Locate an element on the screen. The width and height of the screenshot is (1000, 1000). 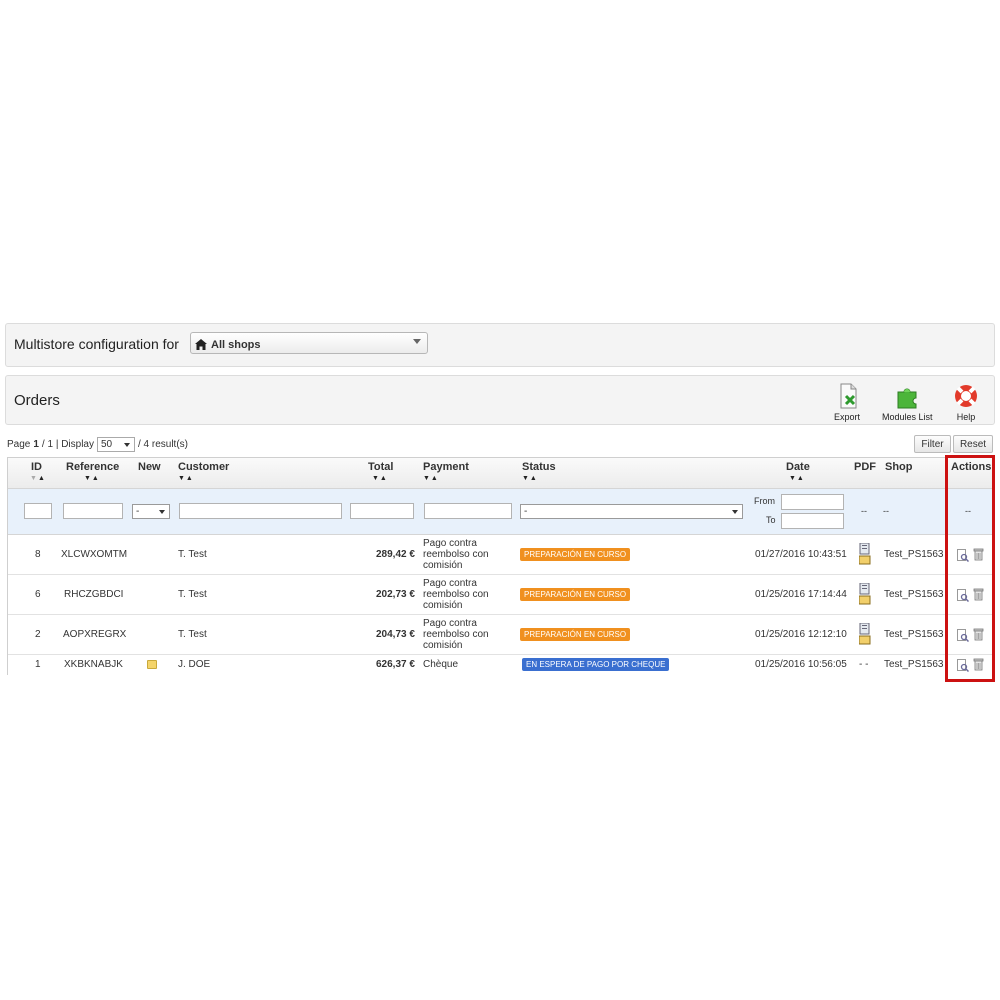
header-reference: Reference is located at coordinates (92, 467).